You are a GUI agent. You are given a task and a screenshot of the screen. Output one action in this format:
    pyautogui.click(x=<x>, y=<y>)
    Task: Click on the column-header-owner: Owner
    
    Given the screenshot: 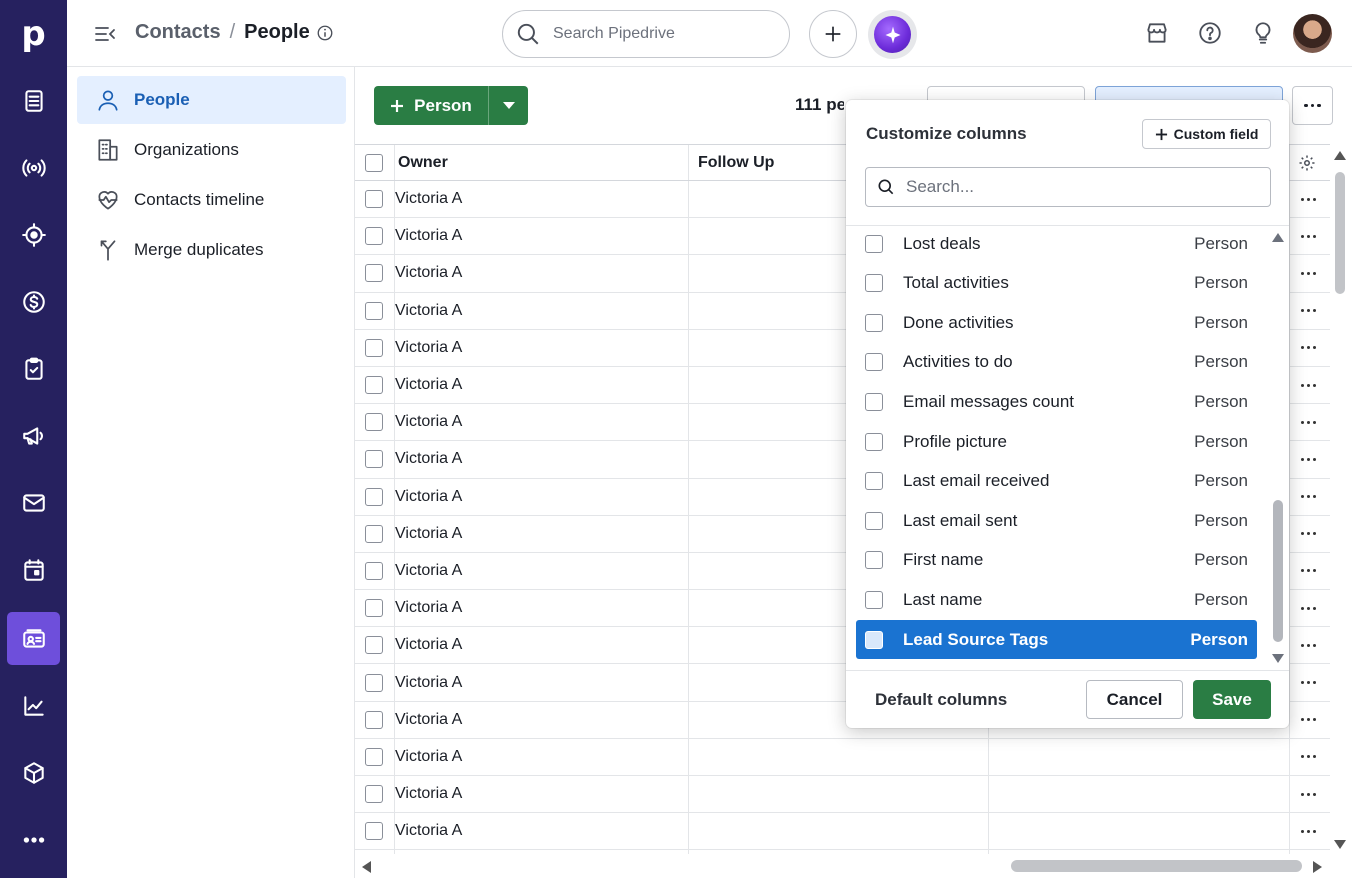 What is the action you would take?
    pyautogui.click(x=423, y=163)
    